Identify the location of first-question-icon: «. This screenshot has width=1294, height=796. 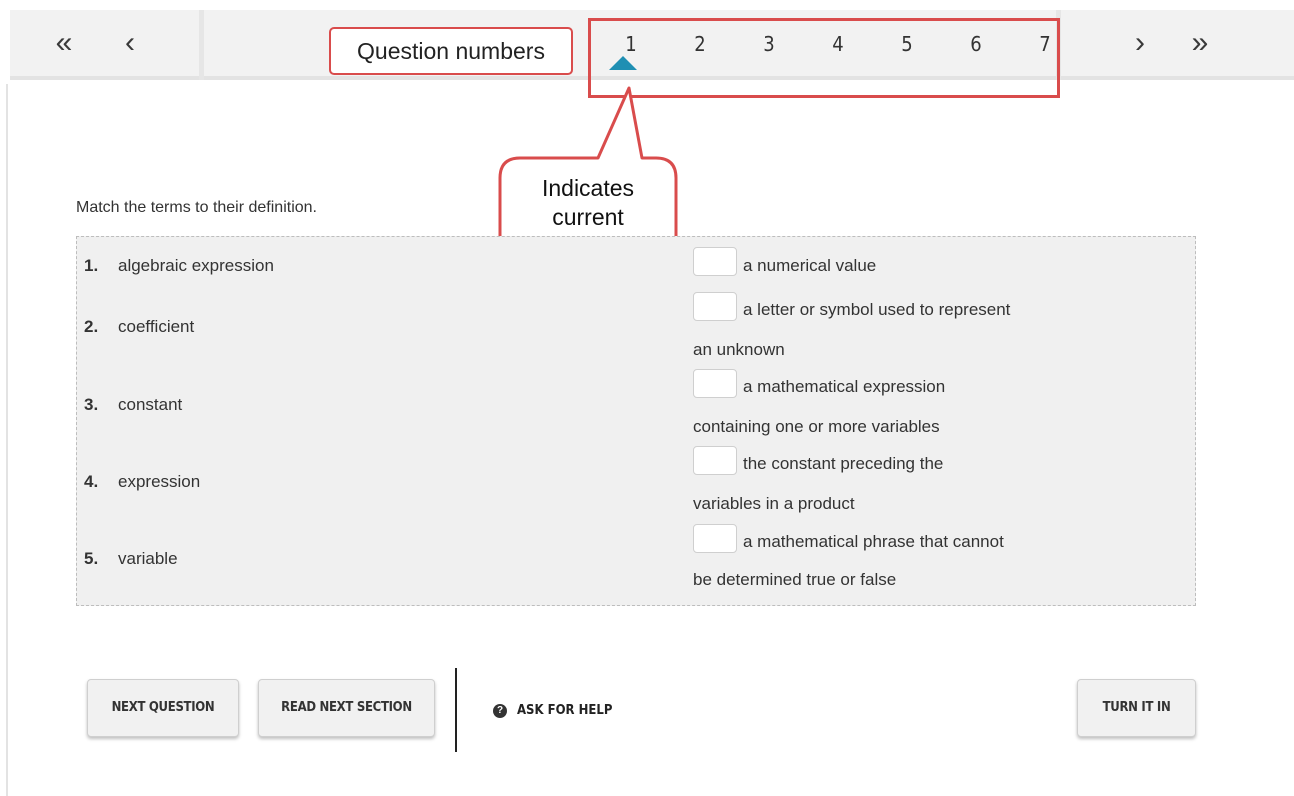
(64, 44).